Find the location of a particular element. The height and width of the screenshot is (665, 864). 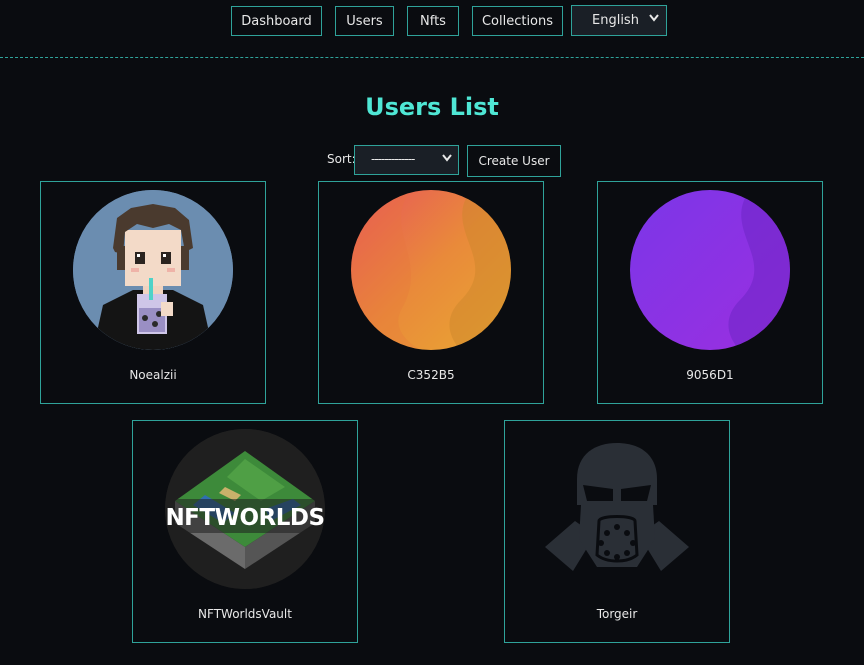

user-avatar: NFTWORLDS is located at coordinates (245, 509).